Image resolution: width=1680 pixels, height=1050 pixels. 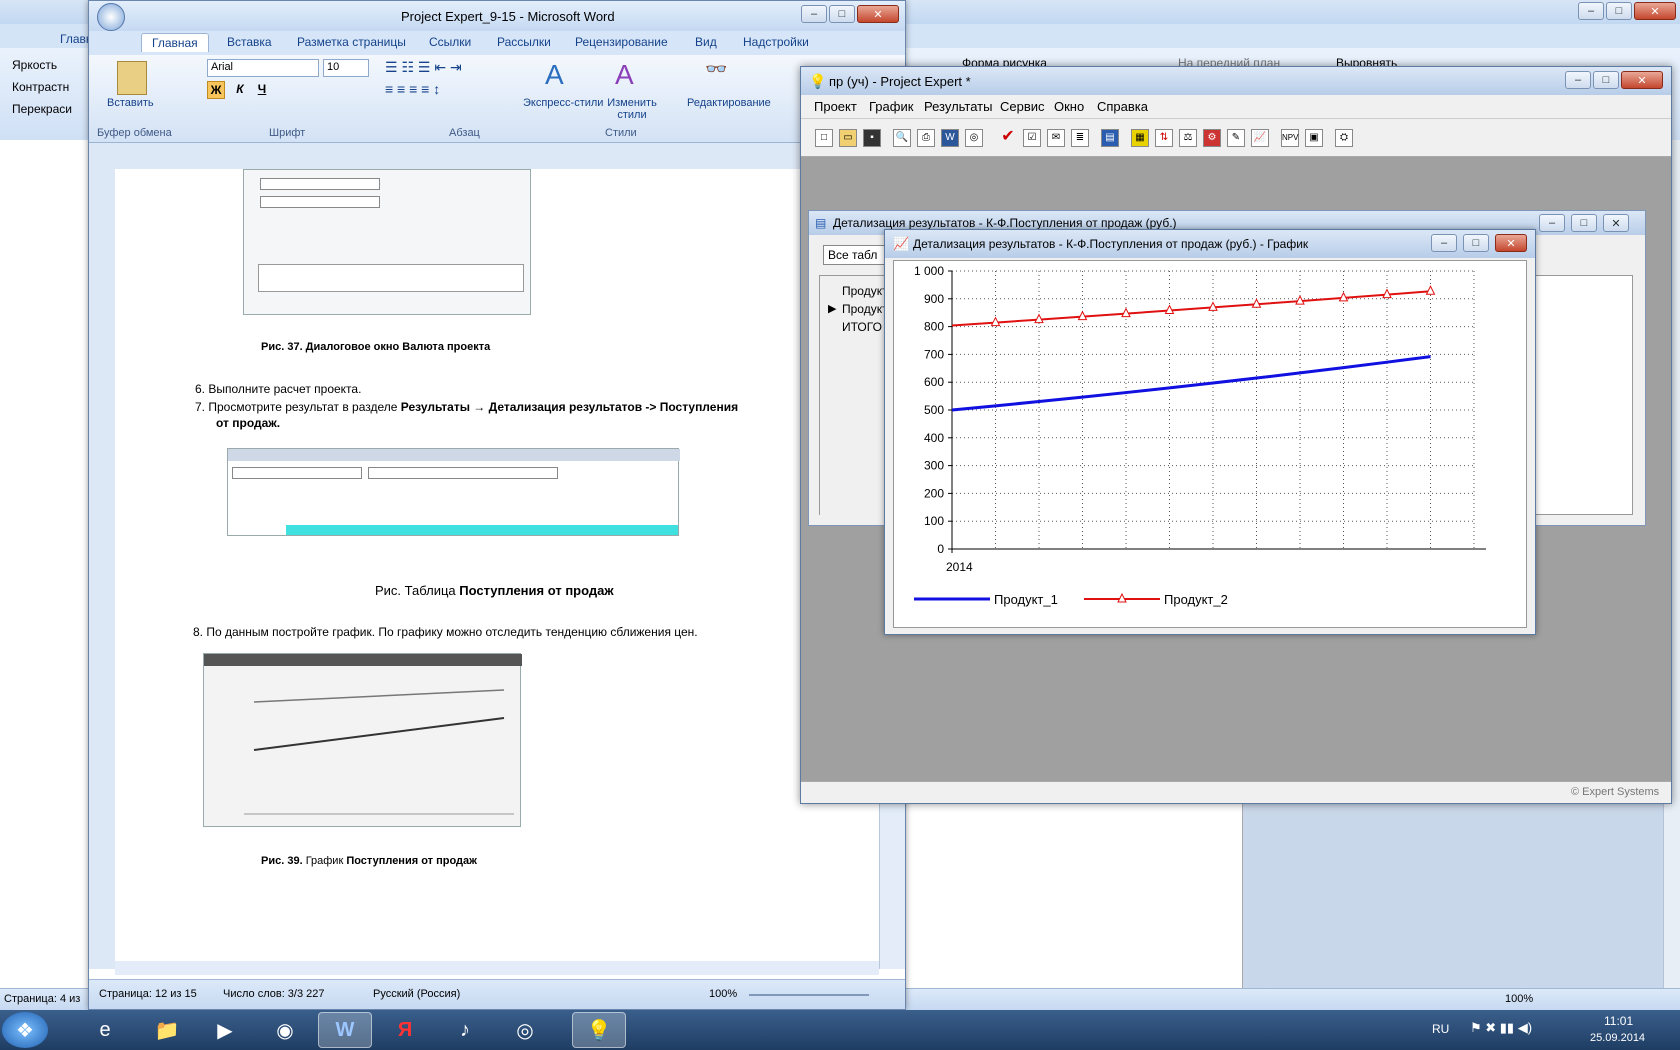 I want to click on y-tick-label: 500, so click(x=934, y=410).